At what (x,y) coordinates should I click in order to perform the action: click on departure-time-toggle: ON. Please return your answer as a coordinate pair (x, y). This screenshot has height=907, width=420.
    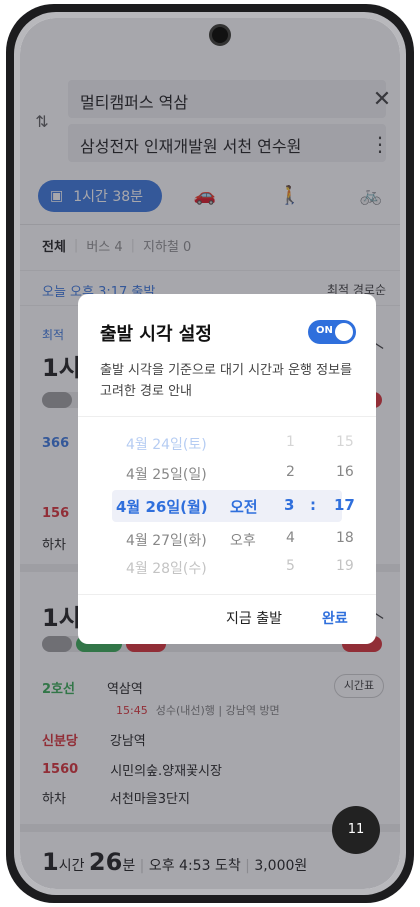
    Looking at the image, I should click on (332, 332).